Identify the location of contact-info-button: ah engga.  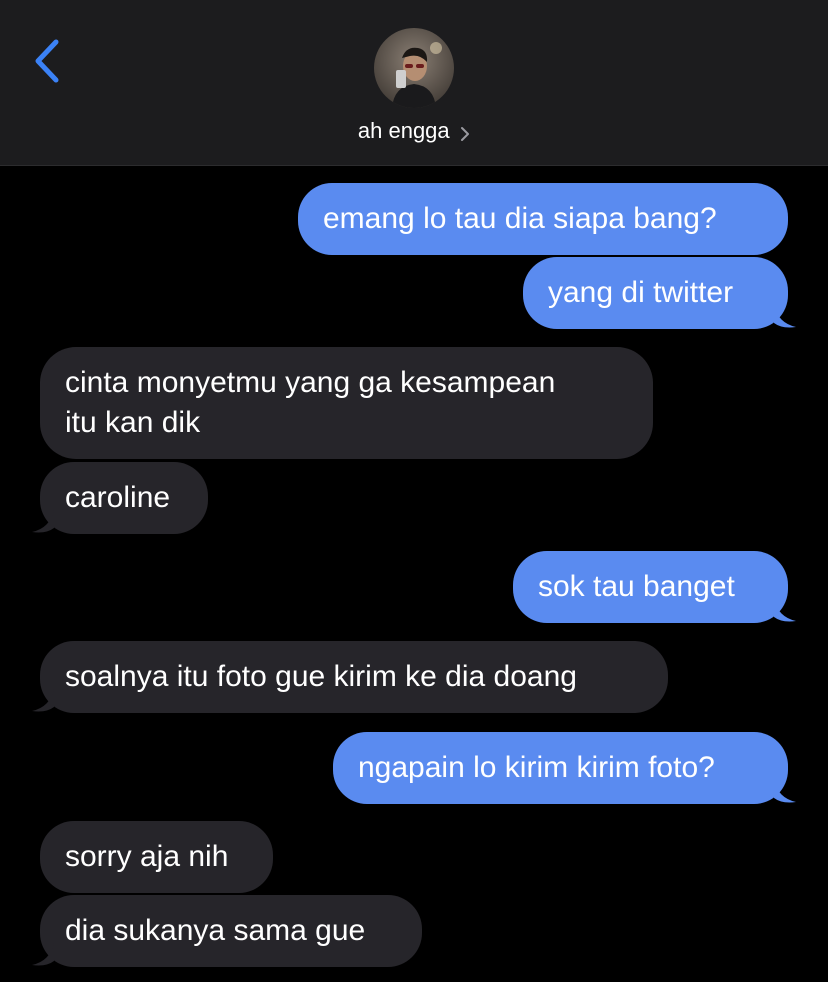
(414, 131).